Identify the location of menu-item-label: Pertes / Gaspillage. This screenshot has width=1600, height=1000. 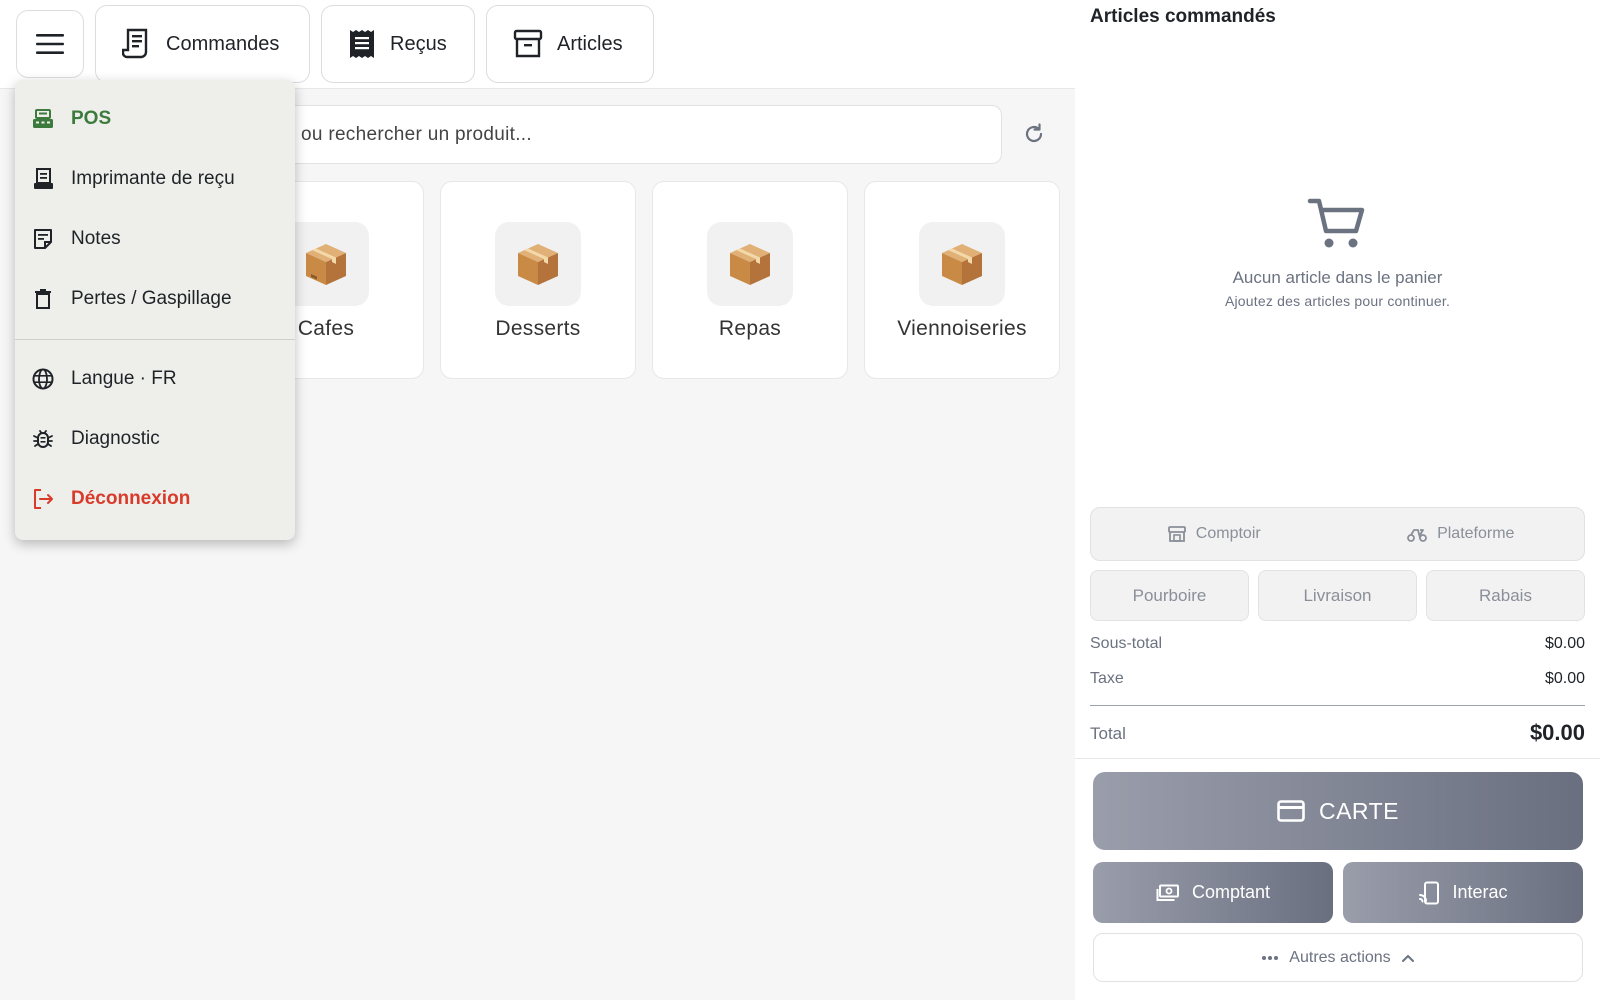
(151, 298).